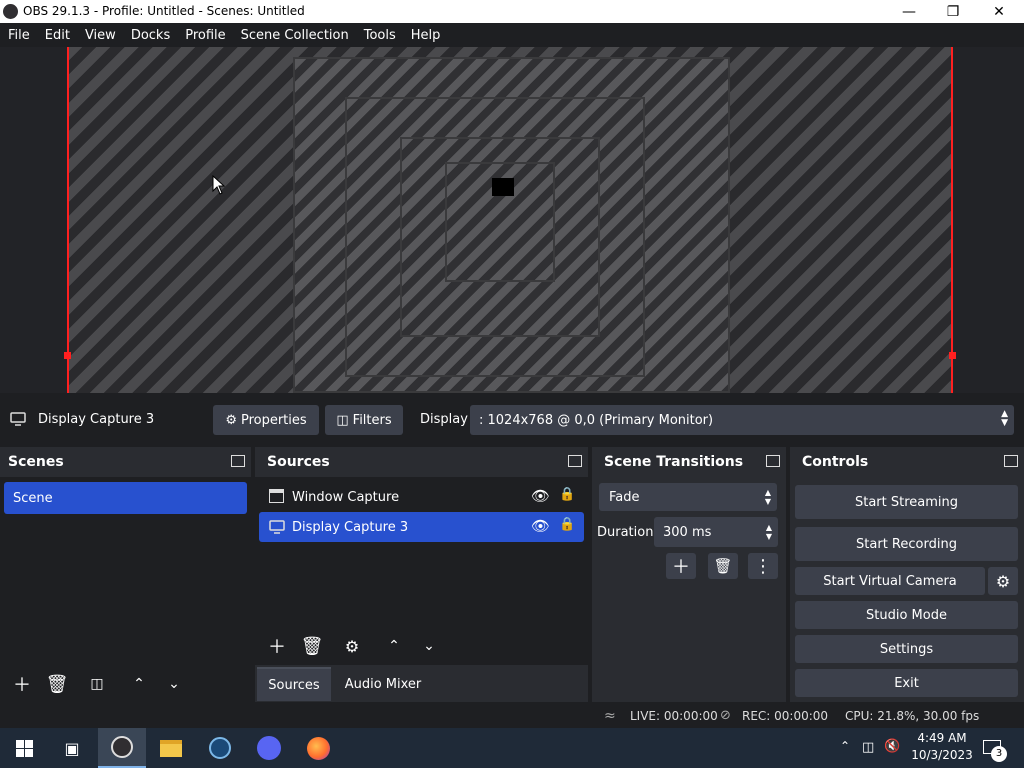  What do you see at coordinates (57, 35) in the screenshot?
I see `menu-edit: Edit` at bounding box center [57, 35].